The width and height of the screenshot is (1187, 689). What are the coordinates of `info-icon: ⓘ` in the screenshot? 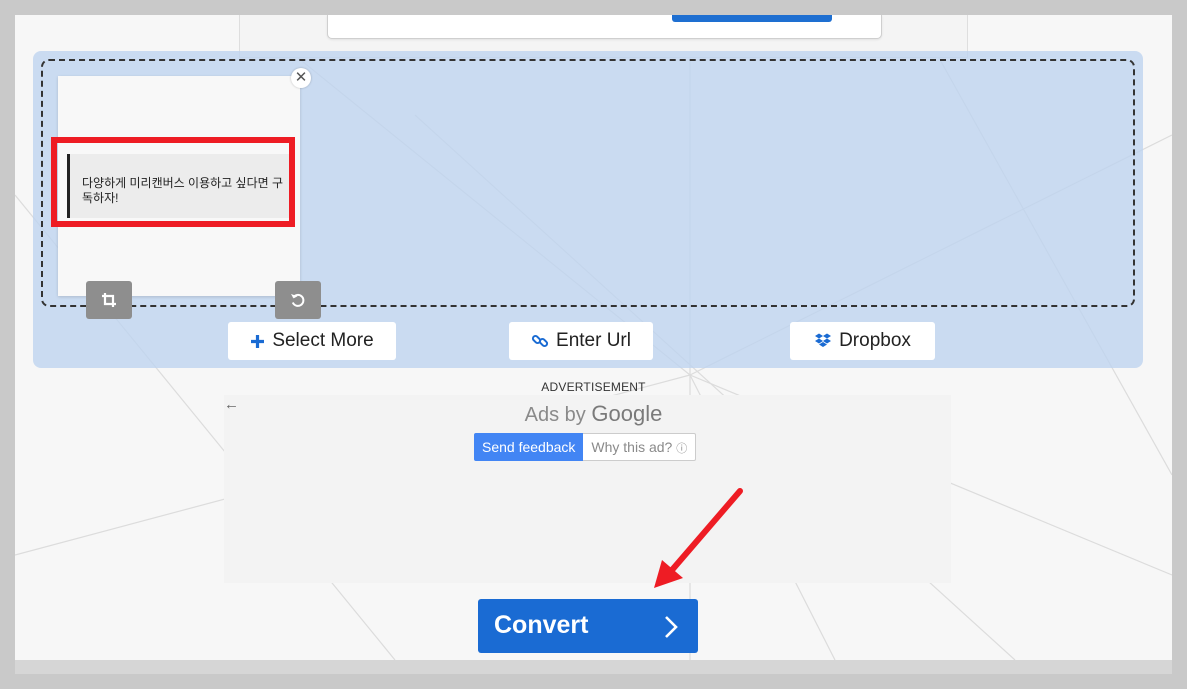 It's located at (682, 449).